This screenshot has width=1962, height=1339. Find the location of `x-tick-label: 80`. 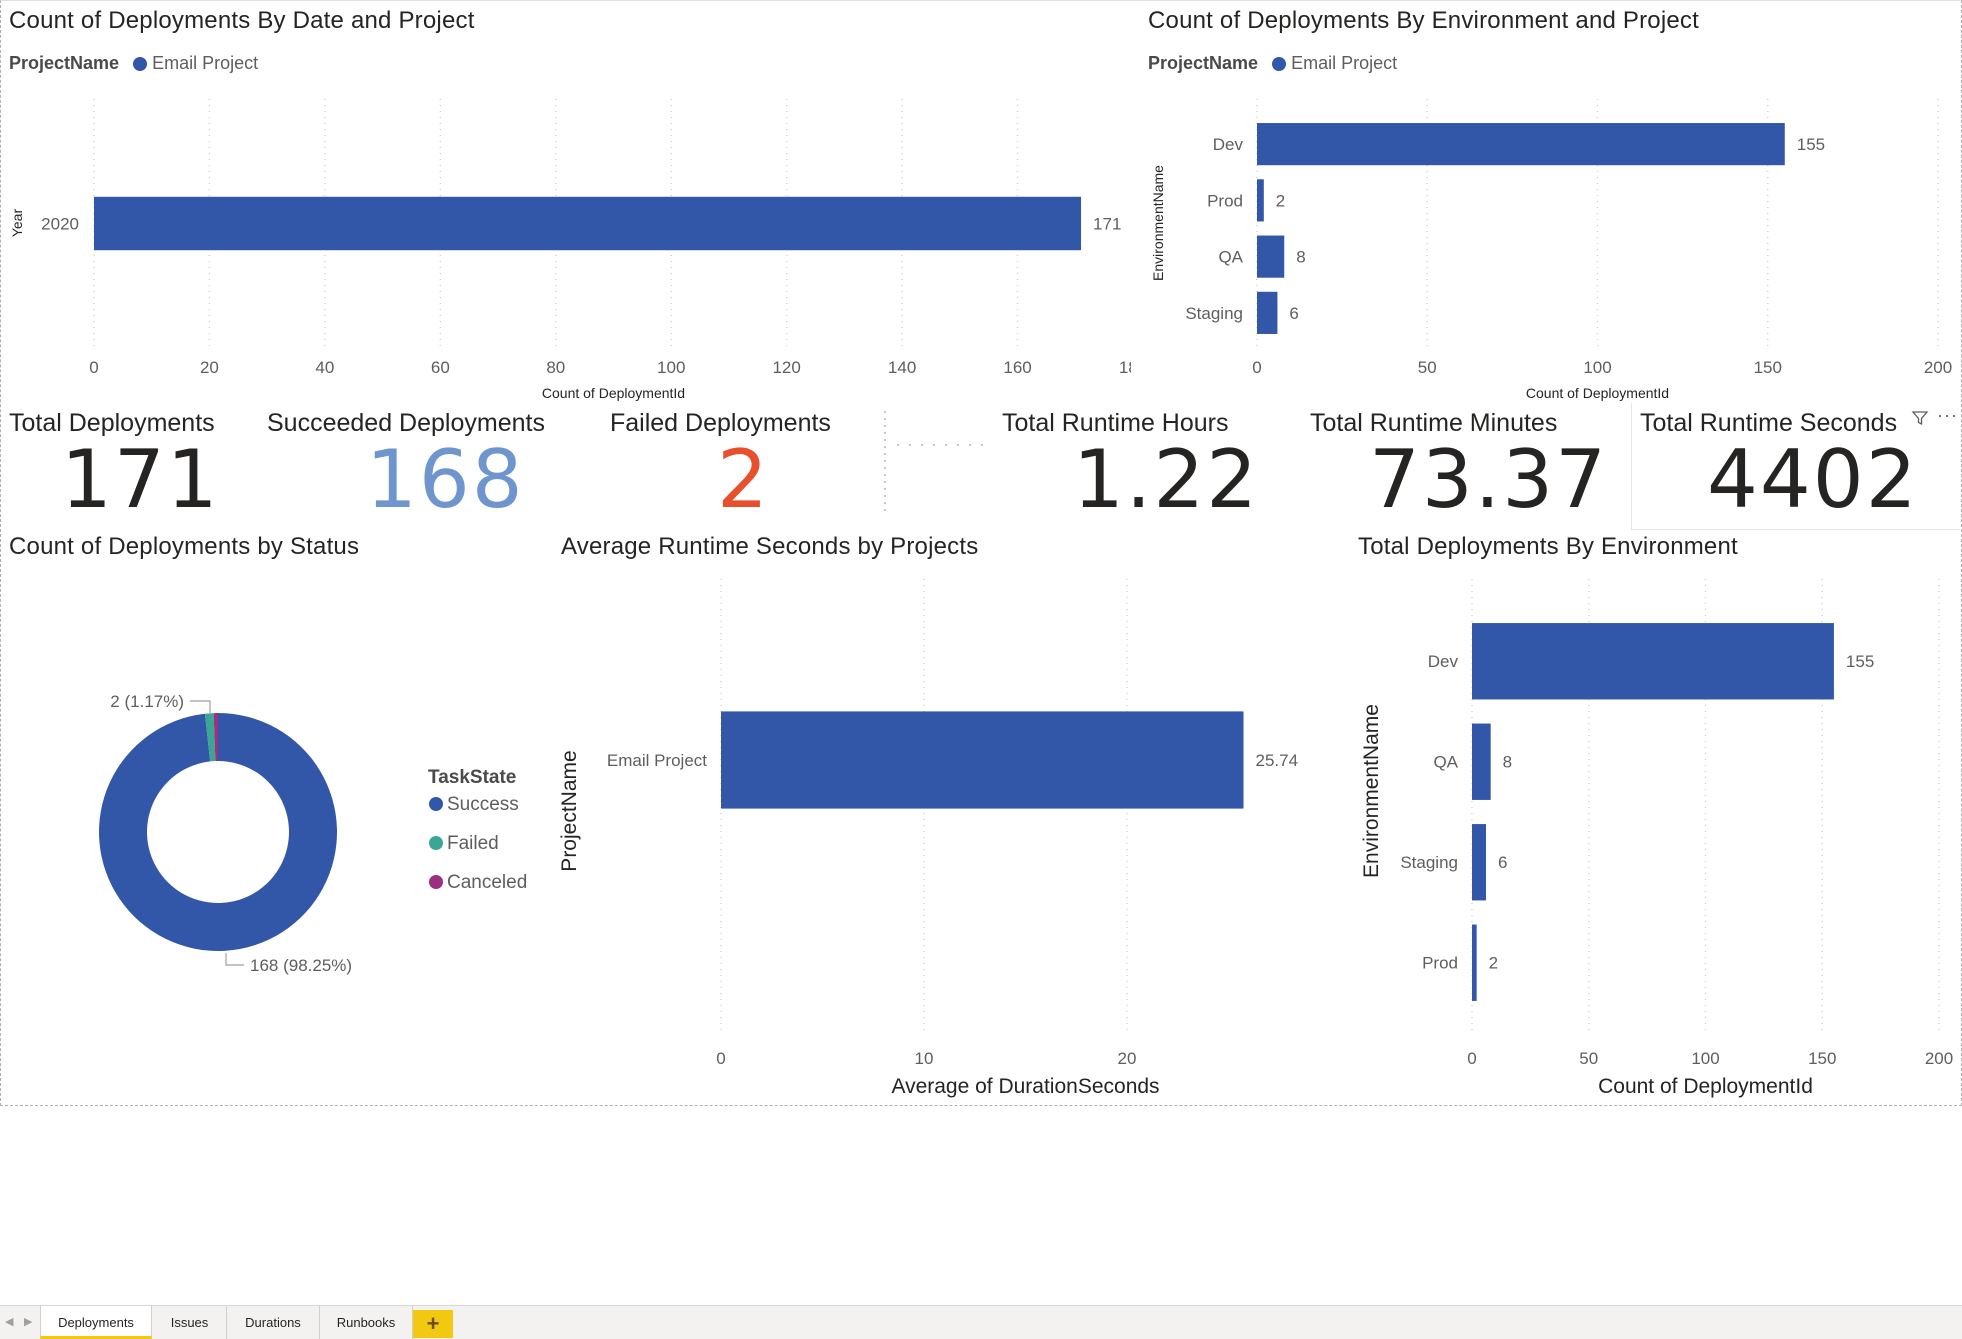

x-tick-label: 80 is located at coordinates (555, 367).